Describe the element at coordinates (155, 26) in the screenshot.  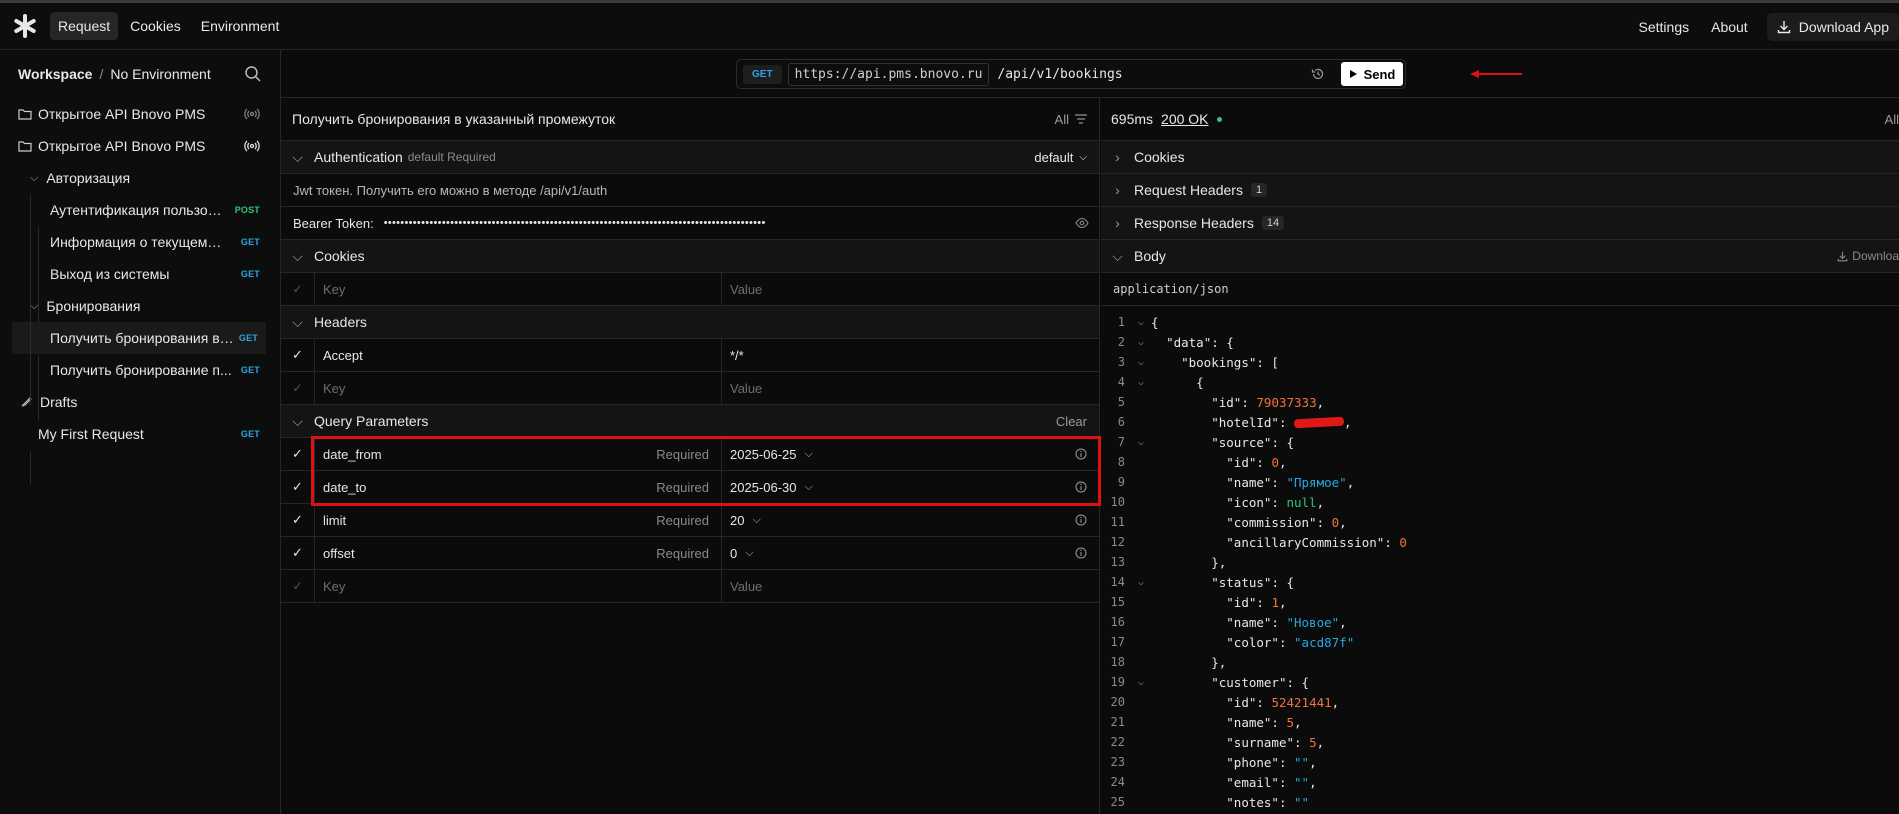
I see `nav-cookies: Cookies` at that location.